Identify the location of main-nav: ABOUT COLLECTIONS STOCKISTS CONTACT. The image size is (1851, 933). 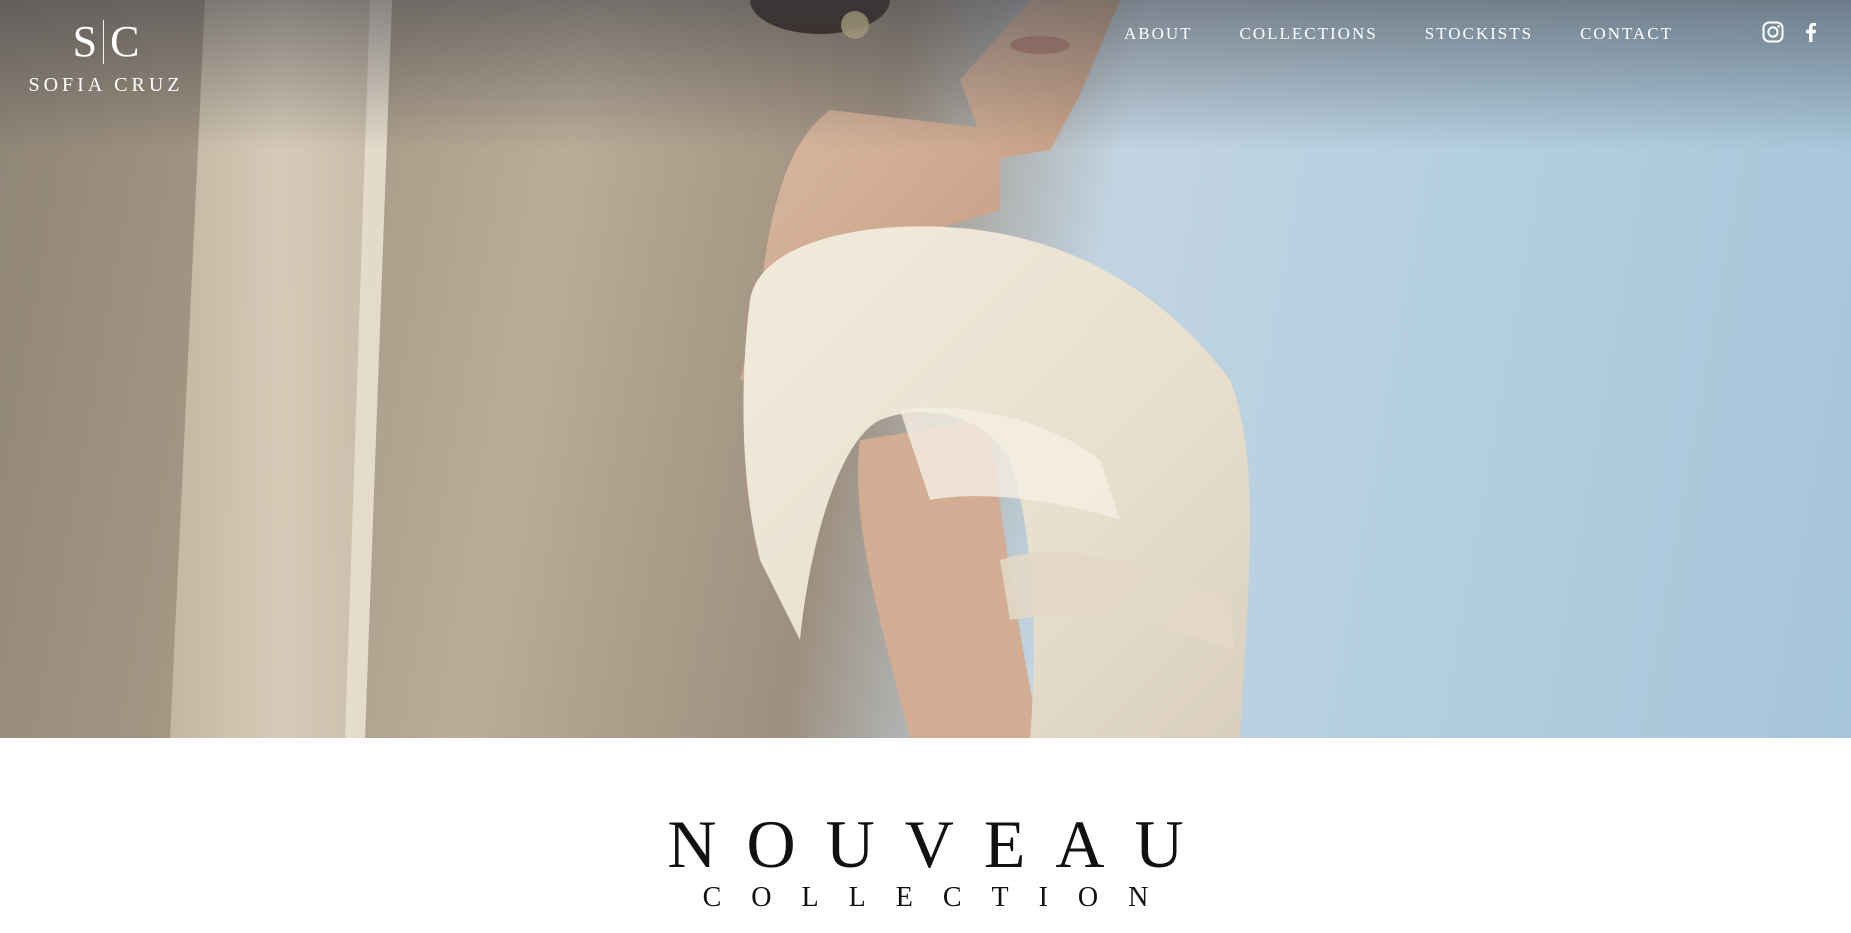
(1398, 34).